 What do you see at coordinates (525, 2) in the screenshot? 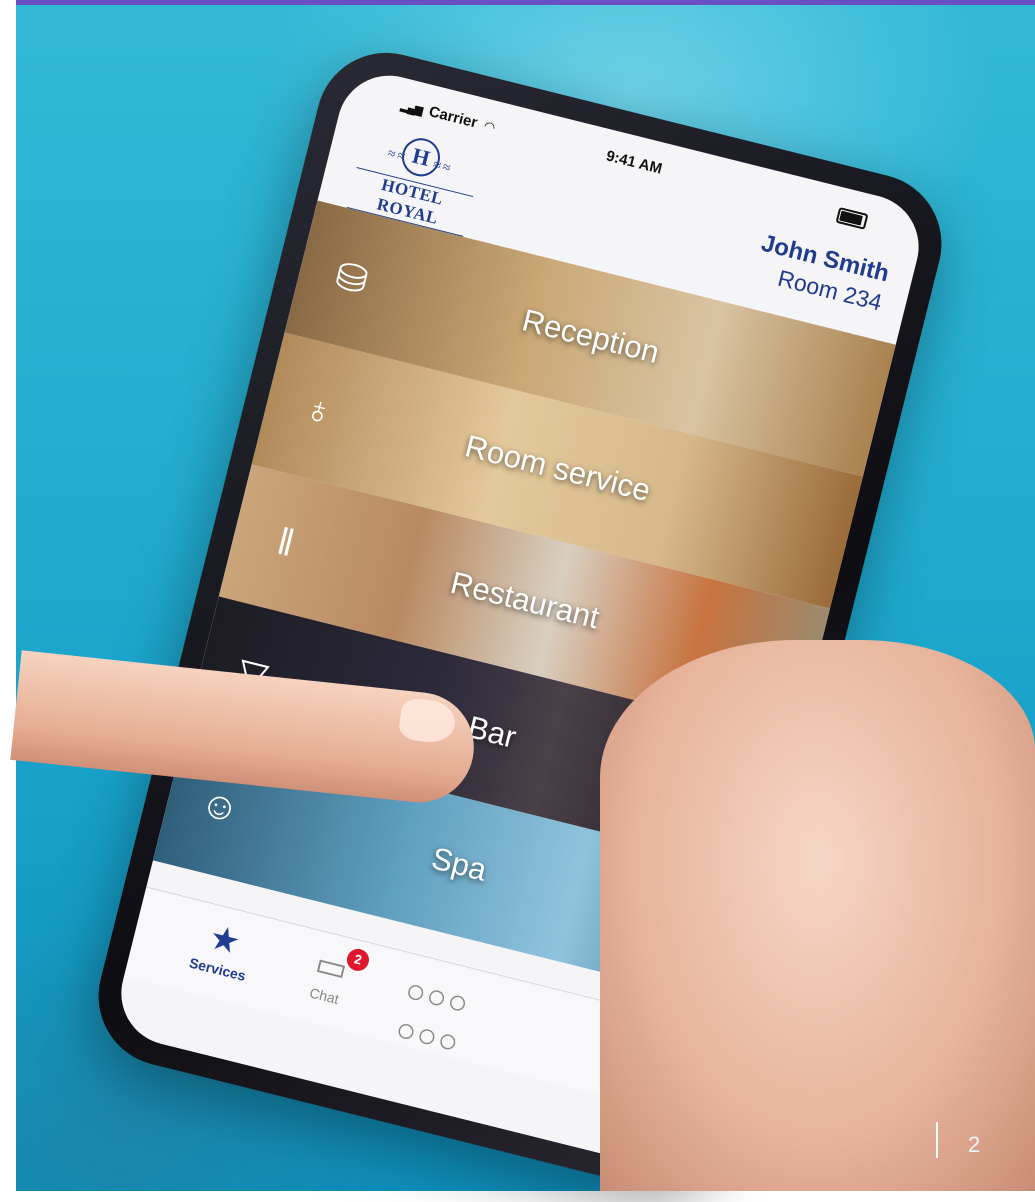
I see `top-accent-bar` at bounding box center [525, 2].